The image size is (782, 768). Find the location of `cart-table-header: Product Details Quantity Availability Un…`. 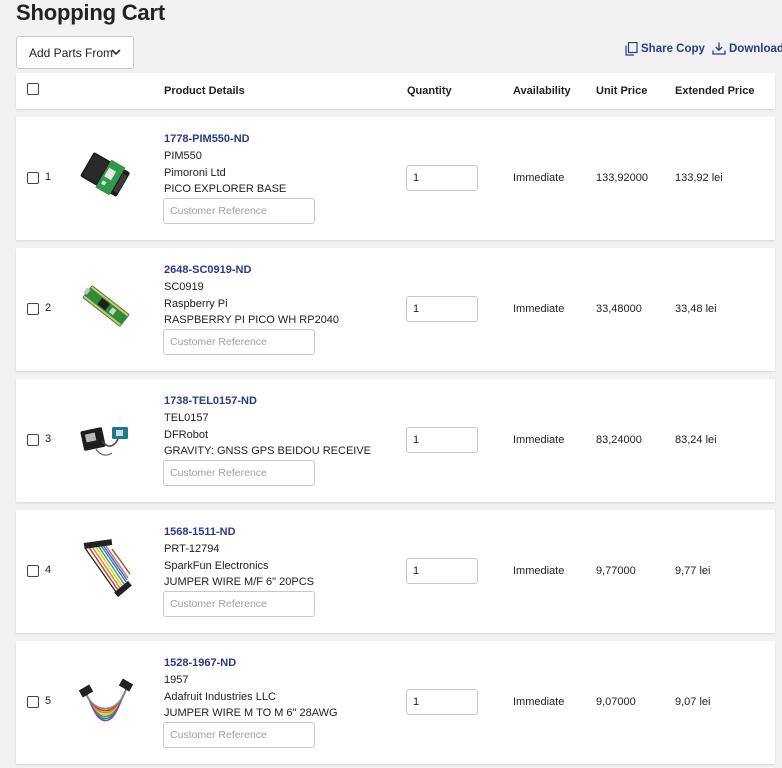

cart-table-header: Product Details Quantity Availability Un… is located at coordinates (395, 91).